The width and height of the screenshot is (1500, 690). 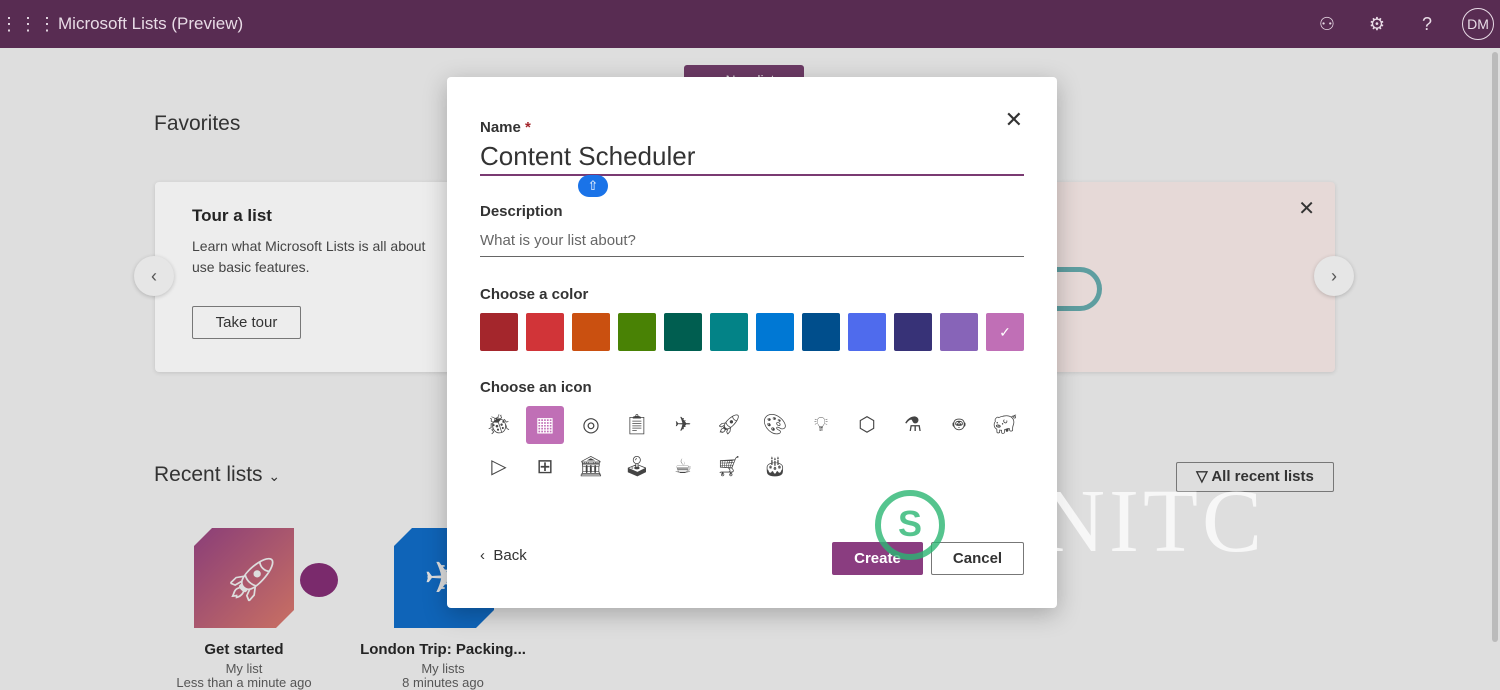 What do you see at coordinates (1005, 425) in the screenshot?
I see `piggy-bank-icon: 🐖︎` at bounding box center [1005, 425].